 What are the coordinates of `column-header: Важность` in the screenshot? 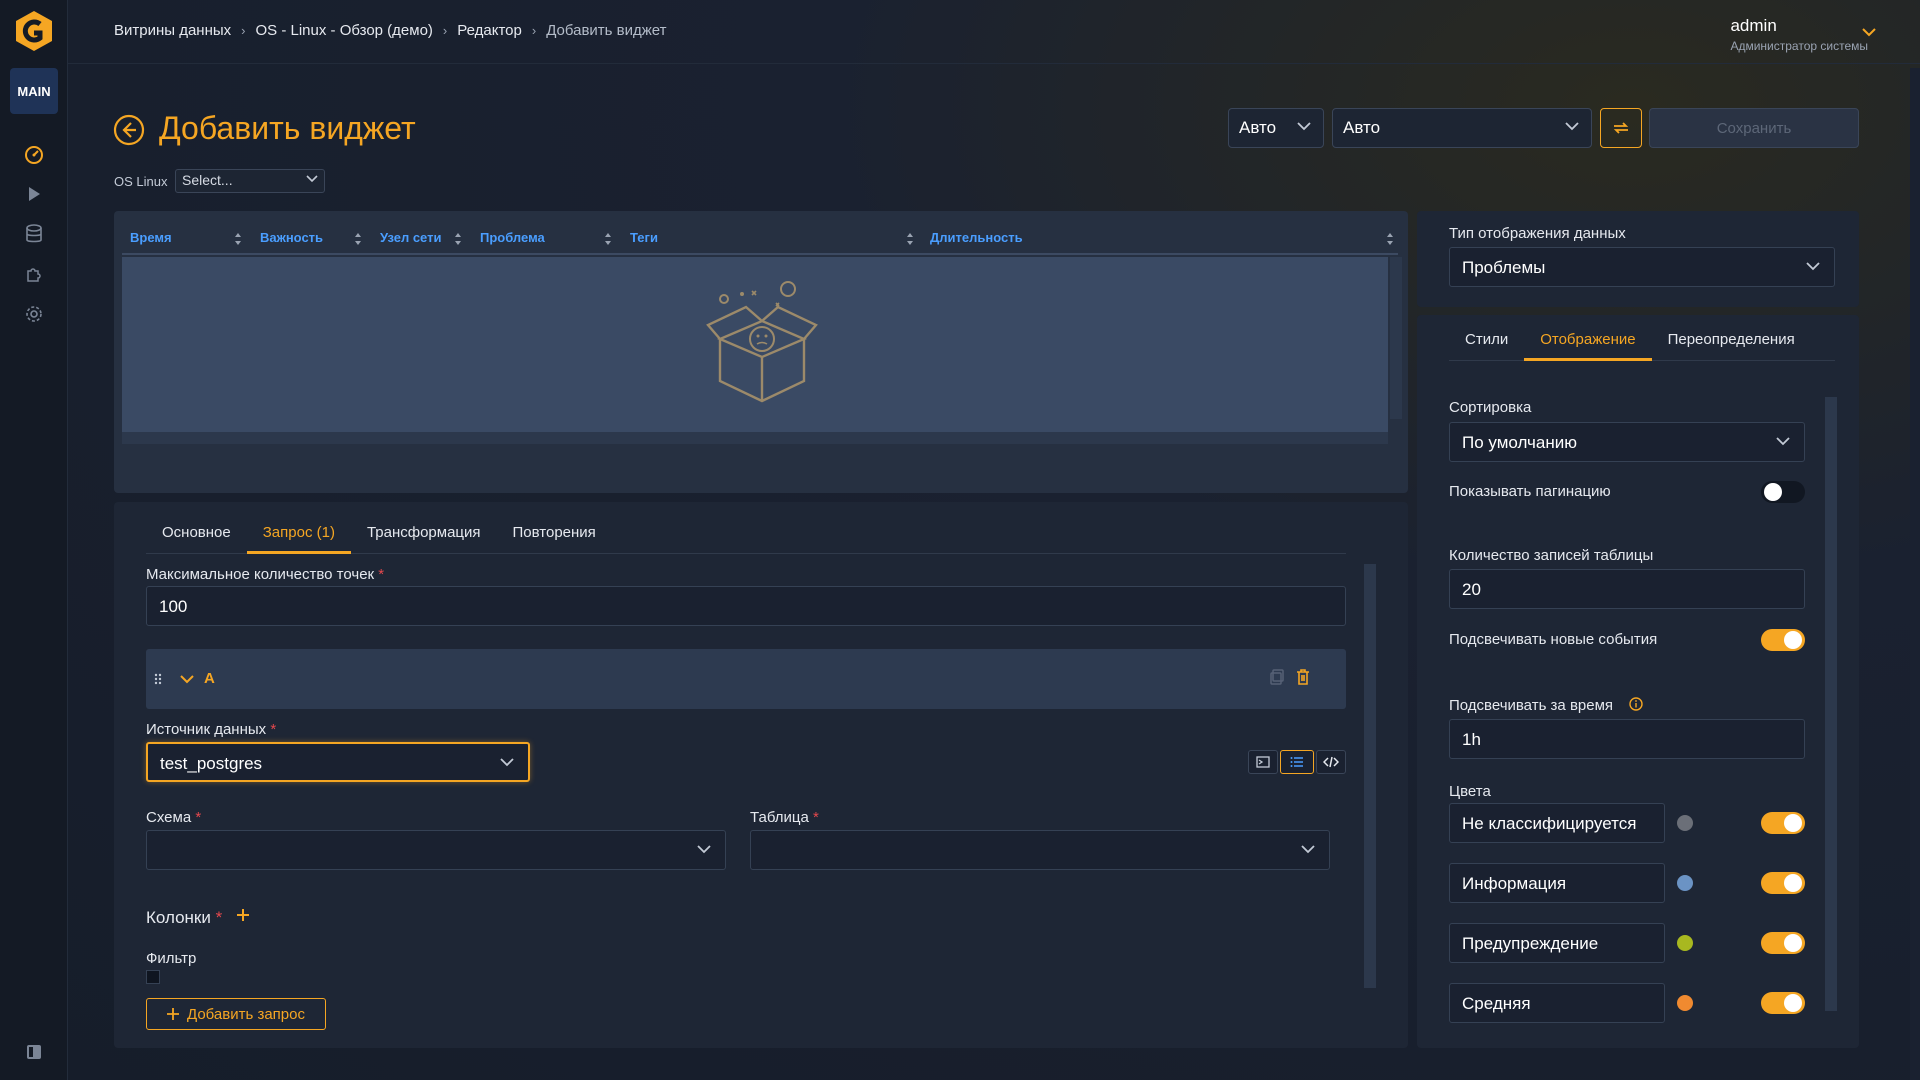 It's located at (291, 237).